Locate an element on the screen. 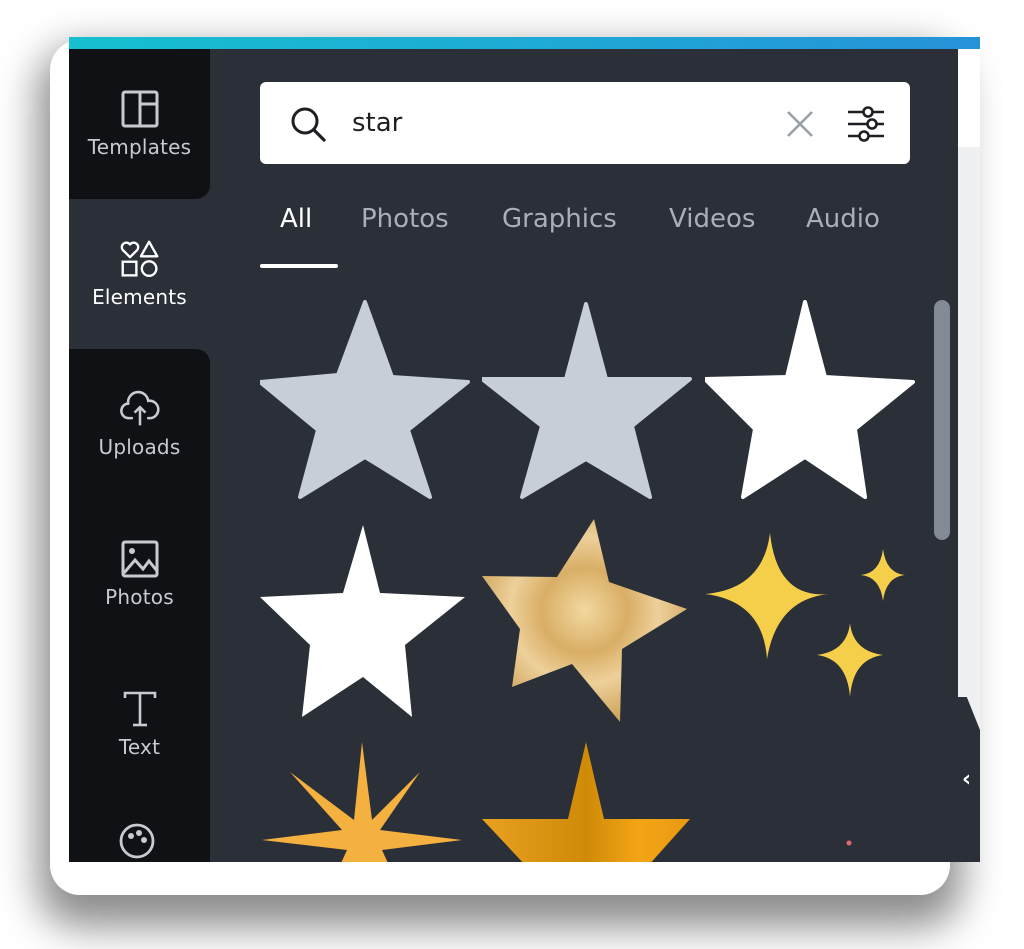  palette-icon is located at coordinates (137, 841).